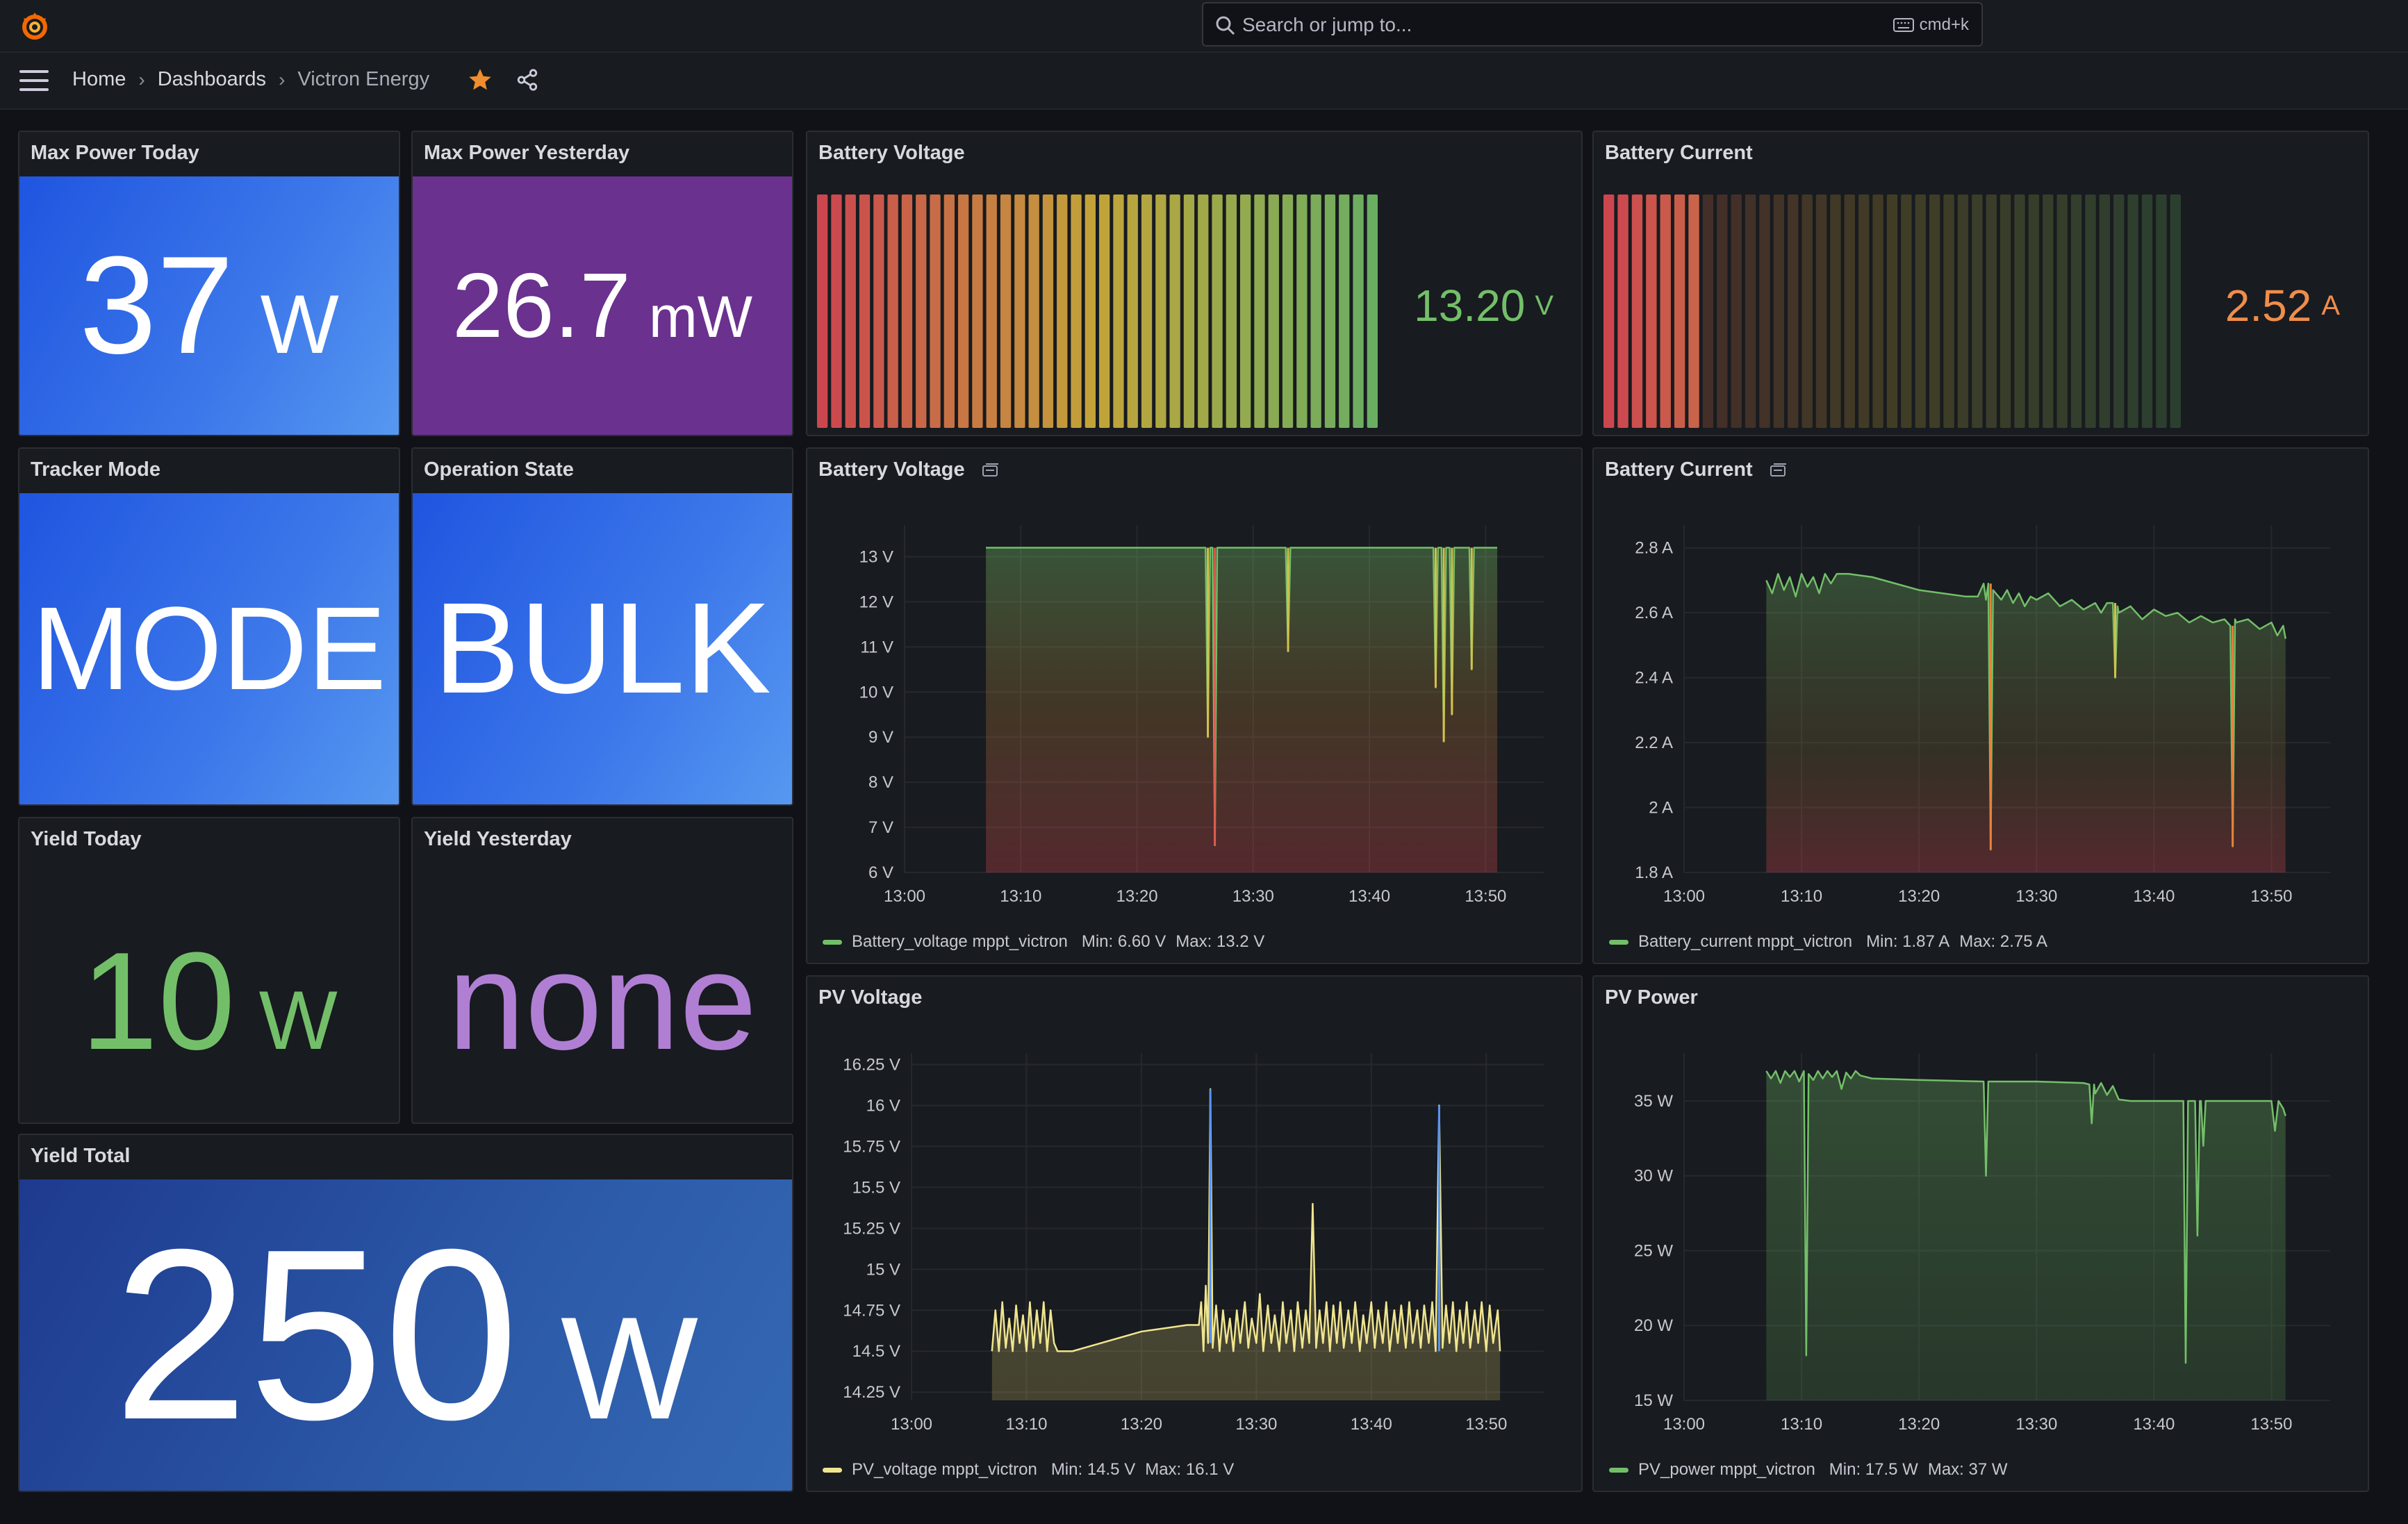  Describe the element at coordinates (904, 896) in the screenshot. I see `x-tick-label: 13:00` at that location.